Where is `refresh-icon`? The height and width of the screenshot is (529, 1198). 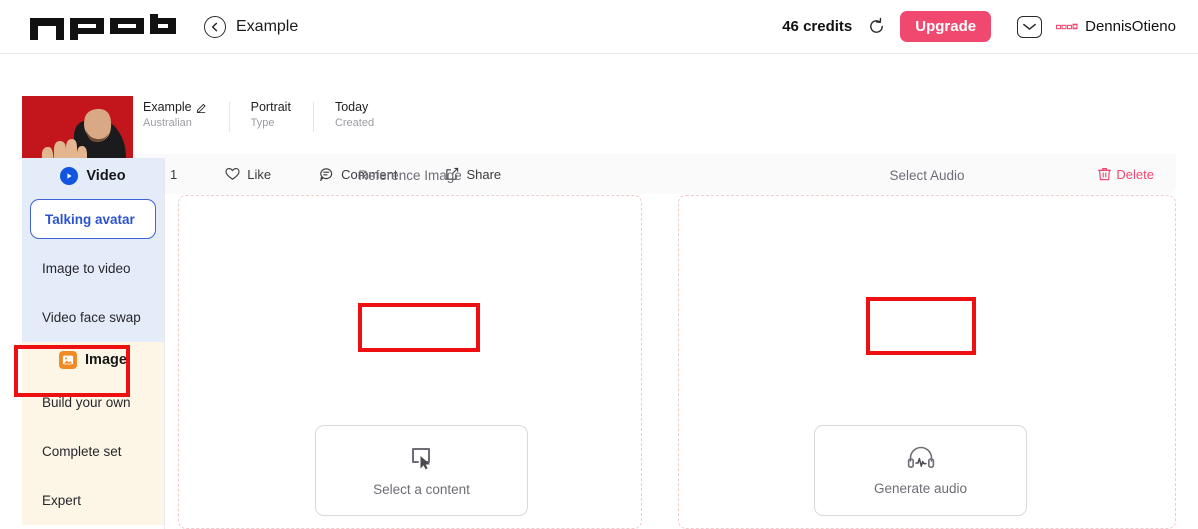 refresh-icon is located at coordinates (876, 27).